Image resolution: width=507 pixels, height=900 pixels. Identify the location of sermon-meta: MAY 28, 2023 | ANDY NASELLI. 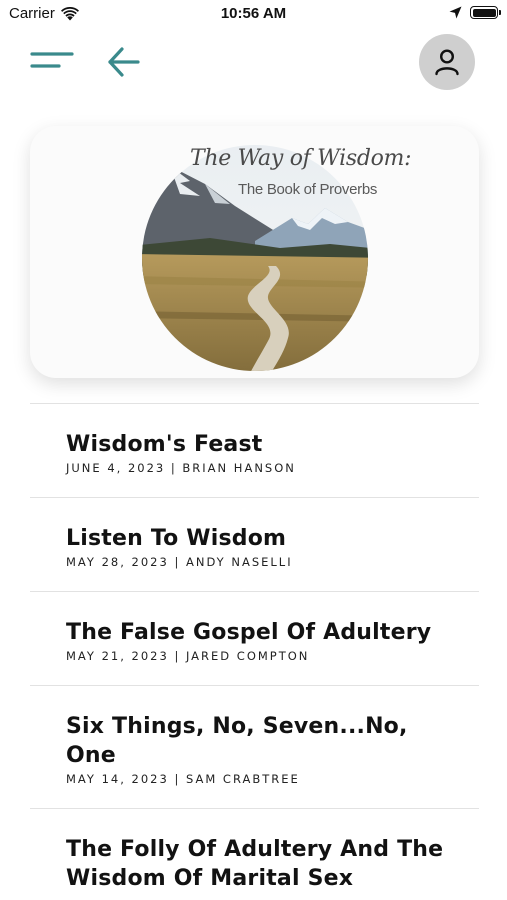
(179, 562).